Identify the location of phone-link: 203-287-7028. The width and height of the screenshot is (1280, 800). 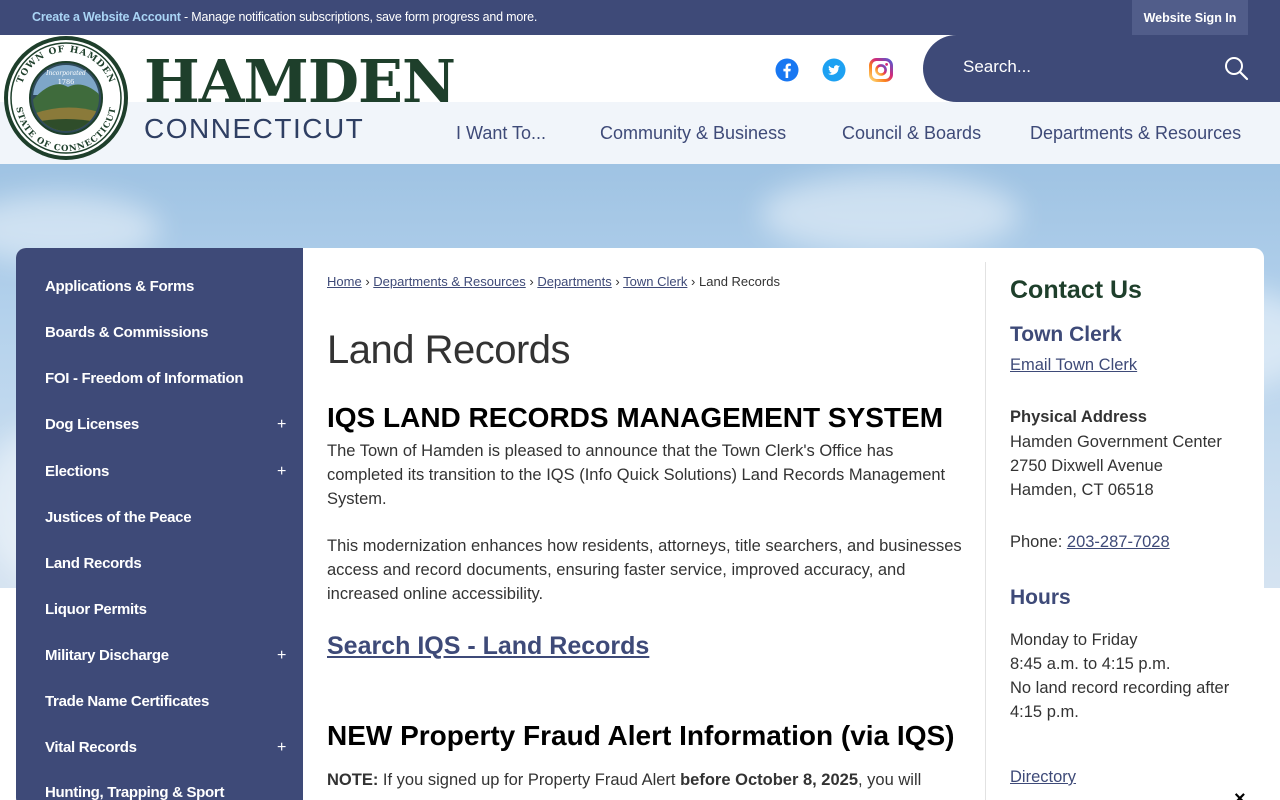
(1118, 542).